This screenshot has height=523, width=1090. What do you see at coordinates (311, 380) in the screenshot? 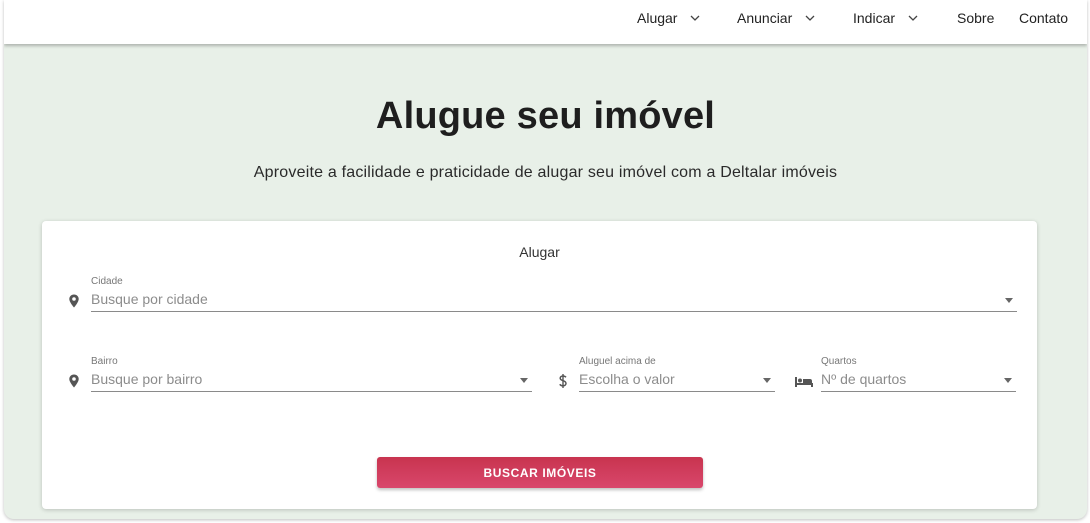
I see `bairro-select: Busque por bairro` at bounding box center [311, 380].